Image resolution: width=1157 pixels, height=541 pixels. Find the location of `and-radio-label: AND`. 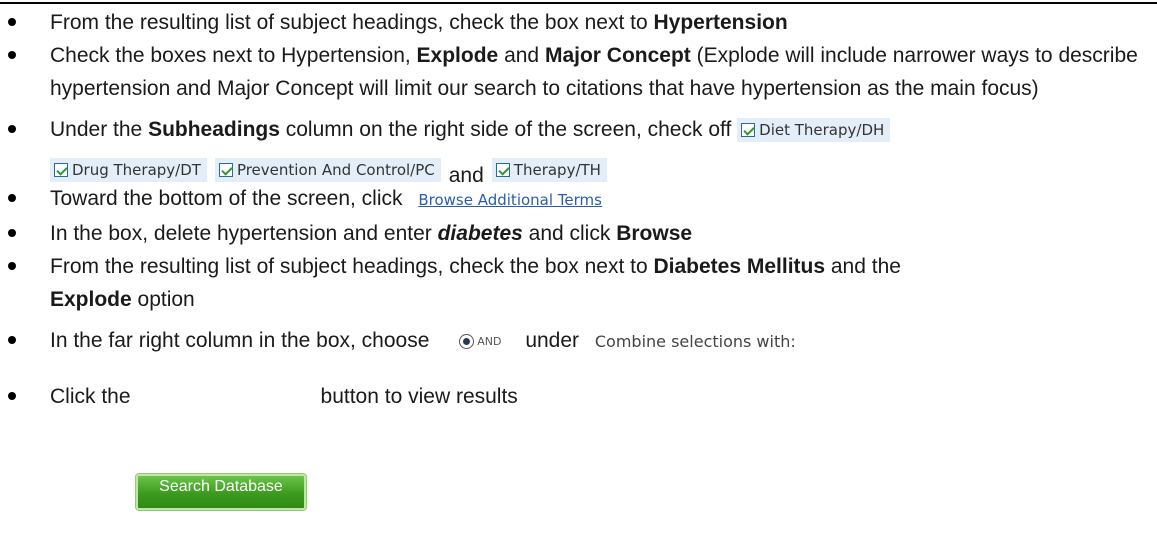

and-radio-label: AND is located at coordinates (489, 341).